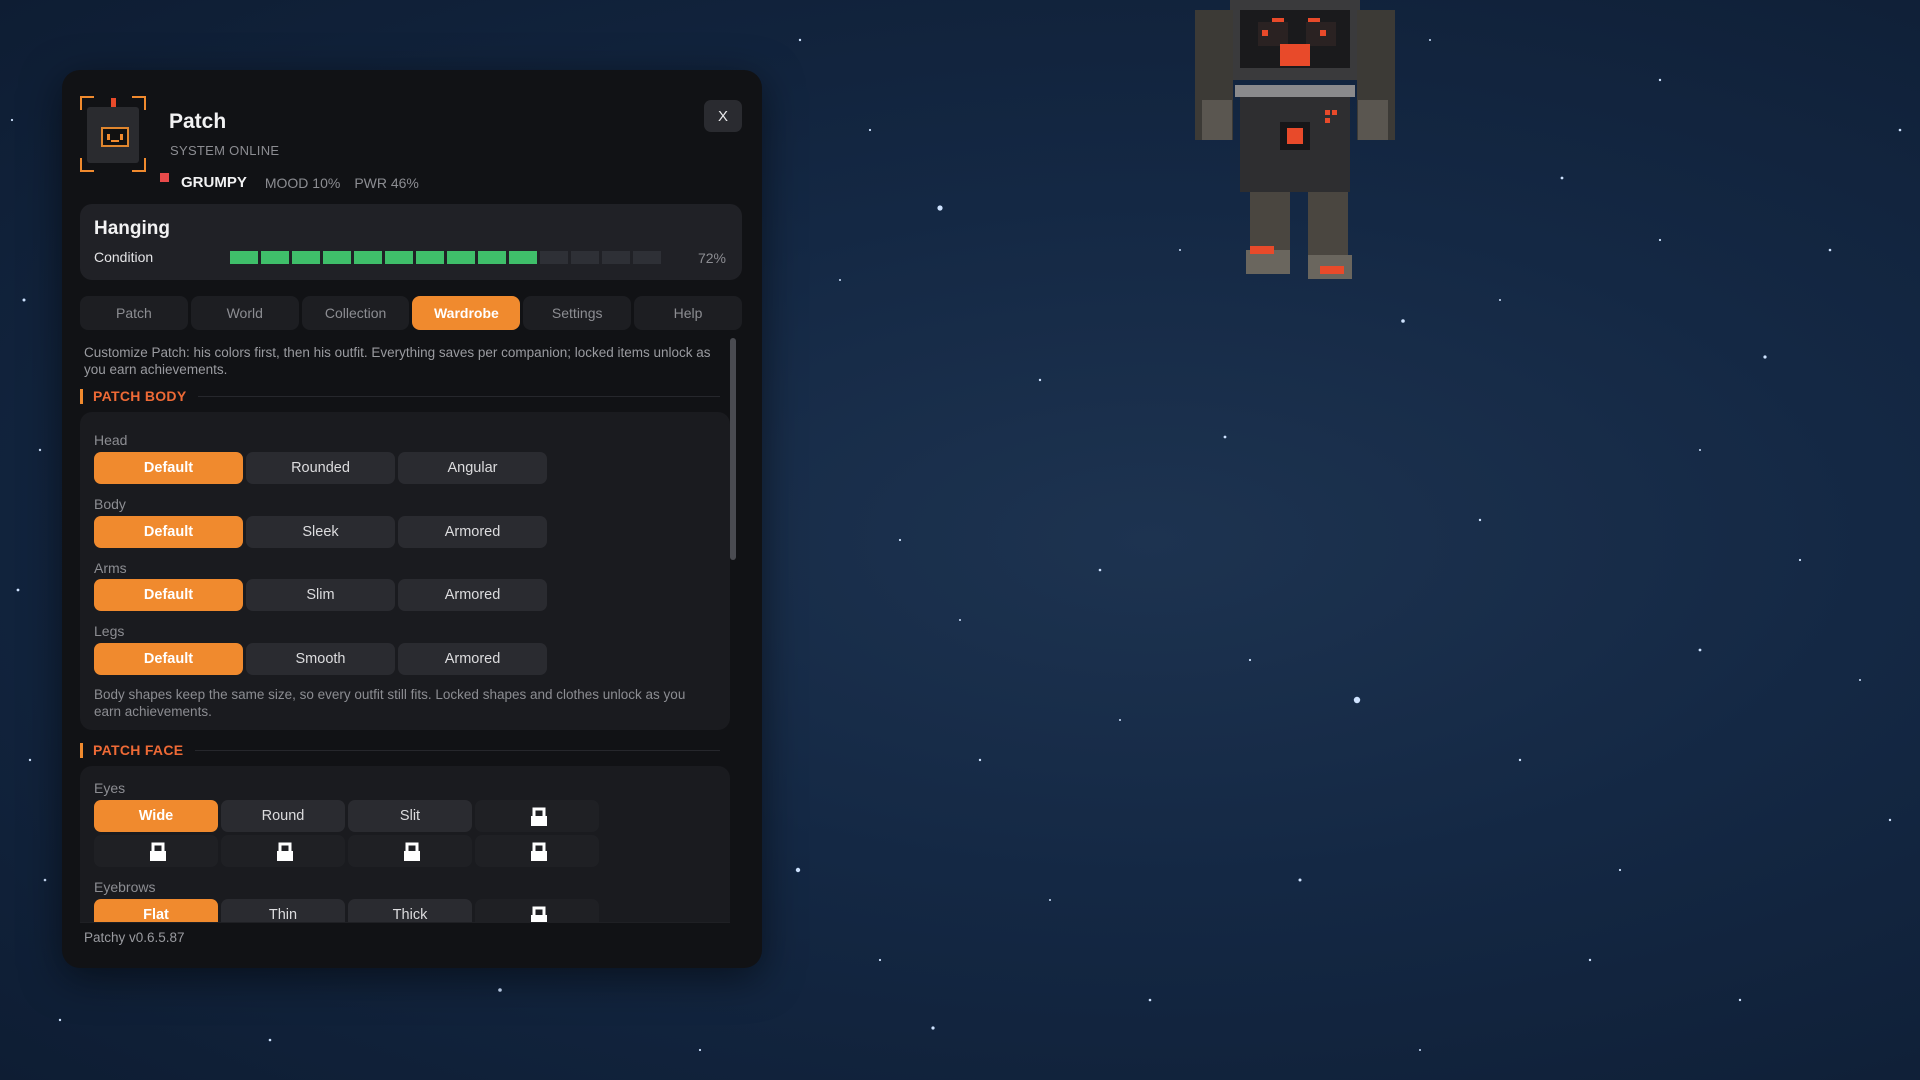  Describe the element at coordinates (577, 313) in the screenshot. I see `tab-settings: Settings` at that location.